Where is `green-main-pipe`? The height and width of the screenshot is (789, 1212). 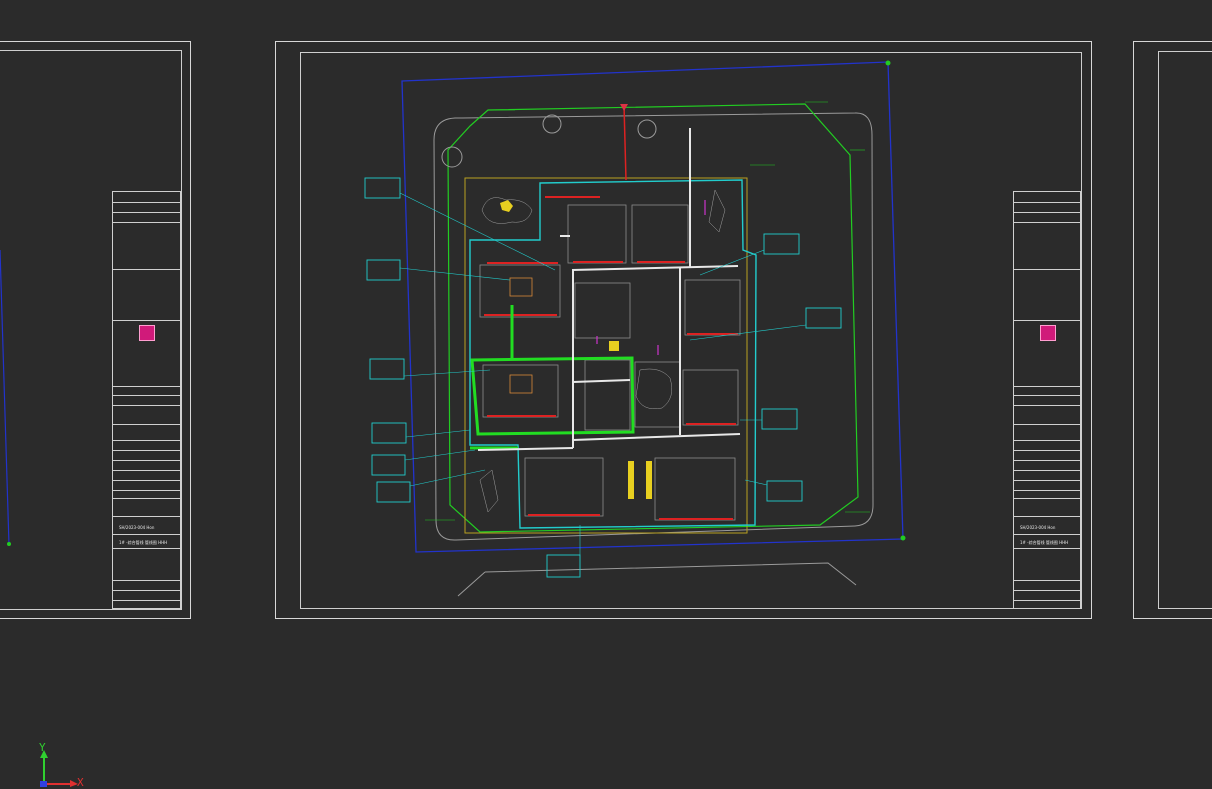 green-main-pipe is located at coordinates (552, 377).